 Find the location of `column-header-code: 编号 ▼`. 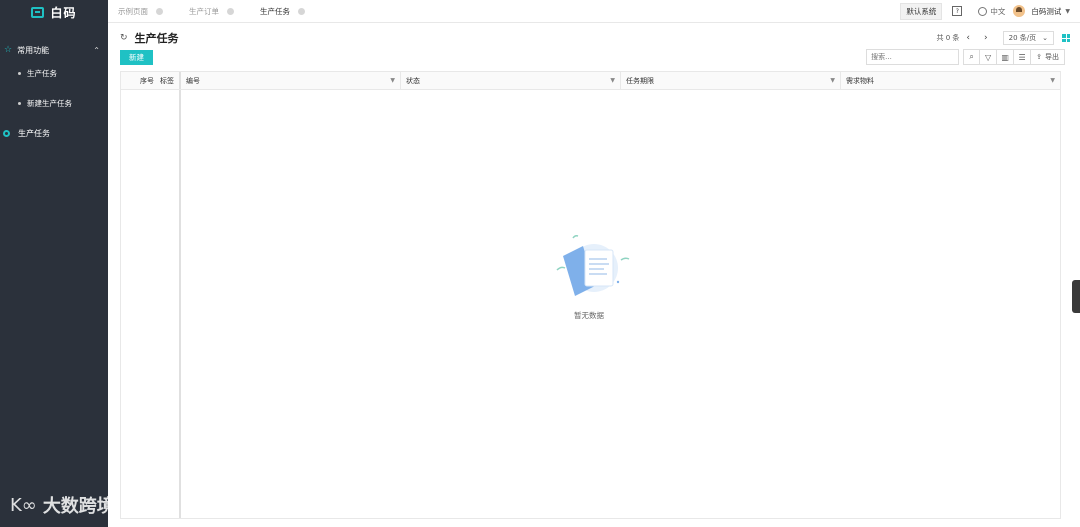

column-header-code: 编号 ▼ is located at coordinates (291, 80).